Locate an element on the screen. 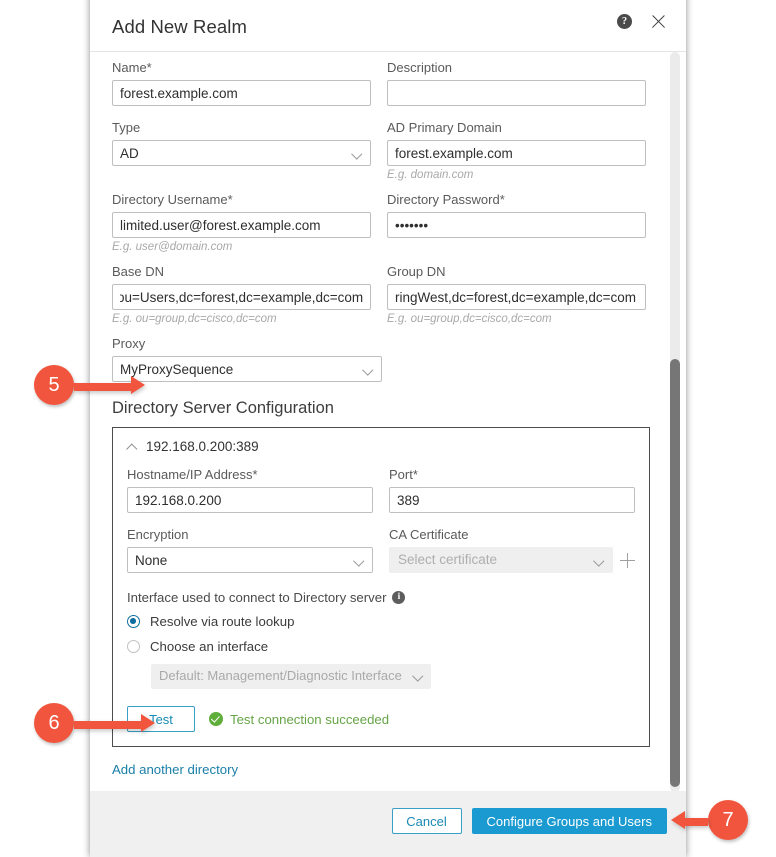 The width and height of the screenshot is (776, 857). type-select is located at coordinates (241, 153).